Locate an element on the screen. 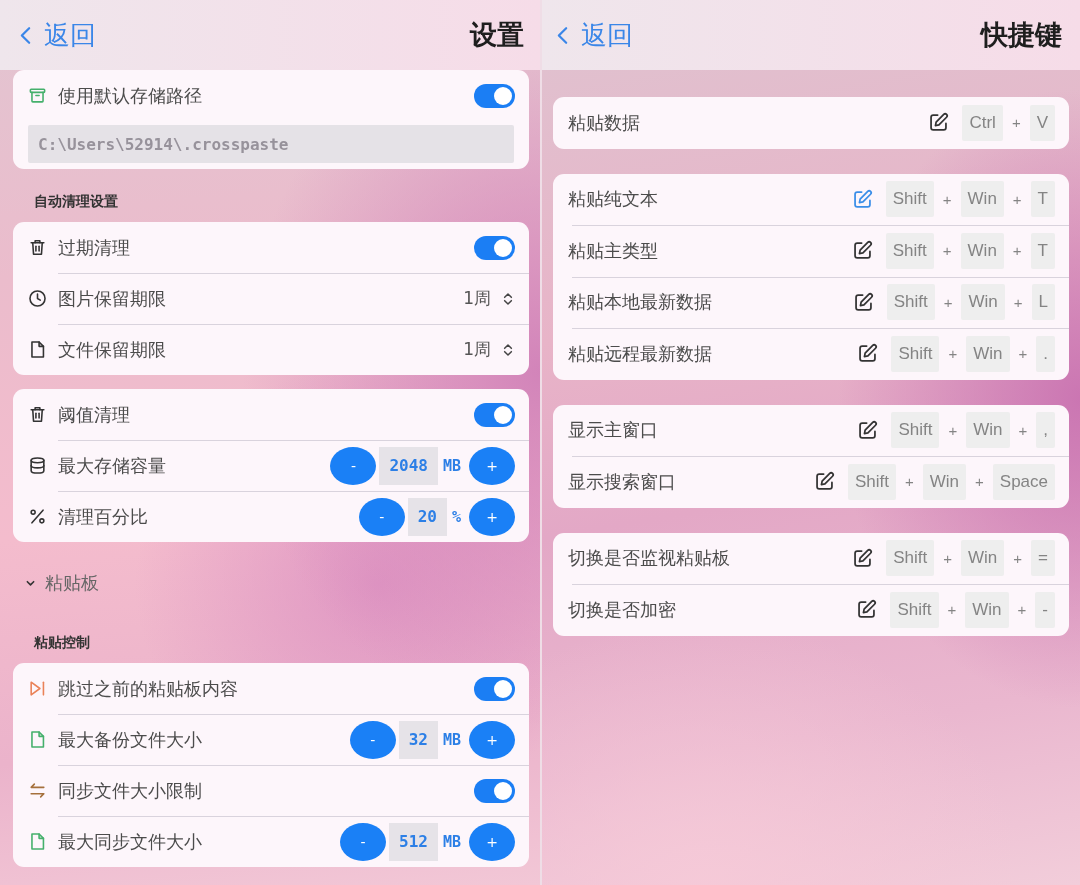 Image resolution: width=1080 pixels, height=885 pixels. archive-box-icon is located at coordinates (37, 95).